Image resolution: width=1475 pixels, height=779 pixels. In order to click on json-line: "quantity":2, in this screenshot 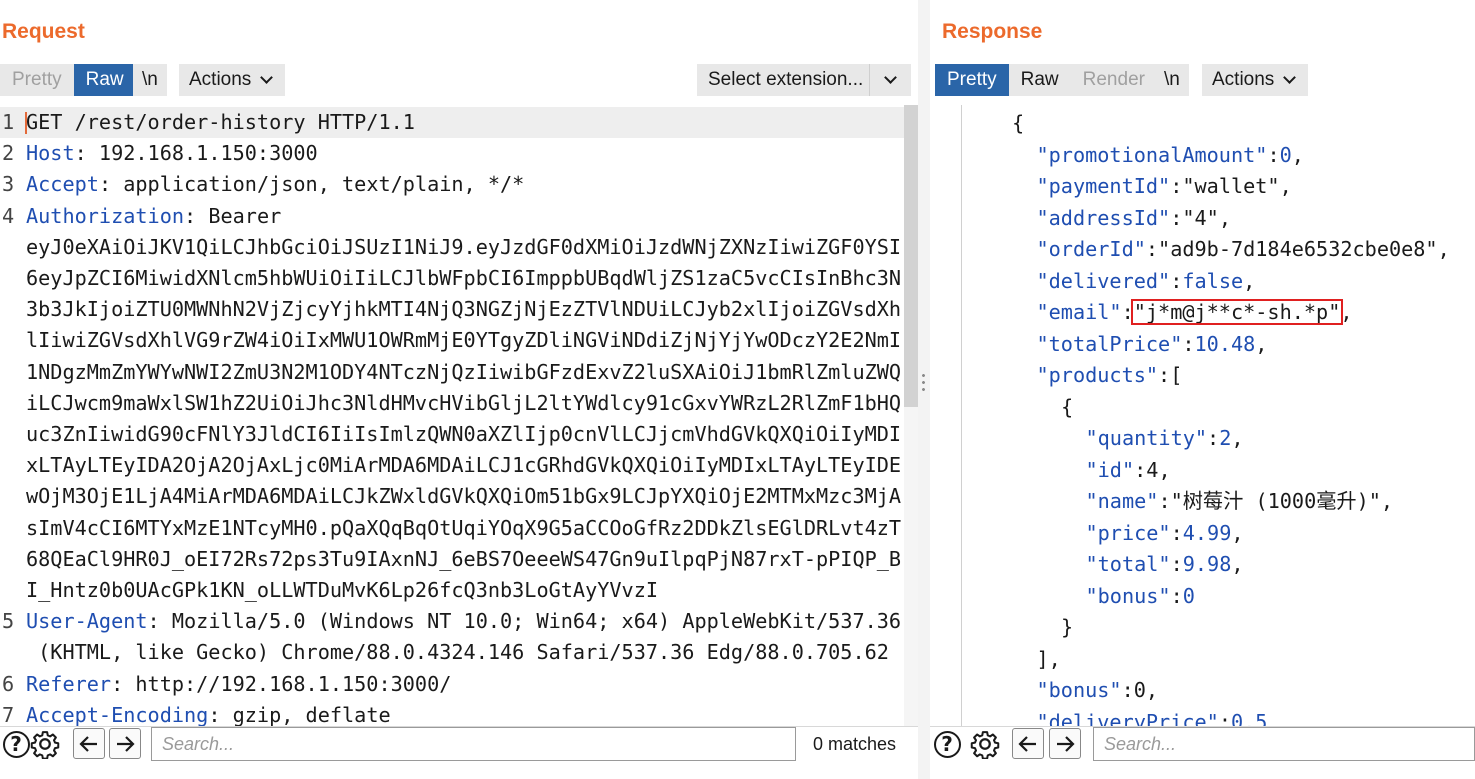, I will do `click(1165, 438)`.